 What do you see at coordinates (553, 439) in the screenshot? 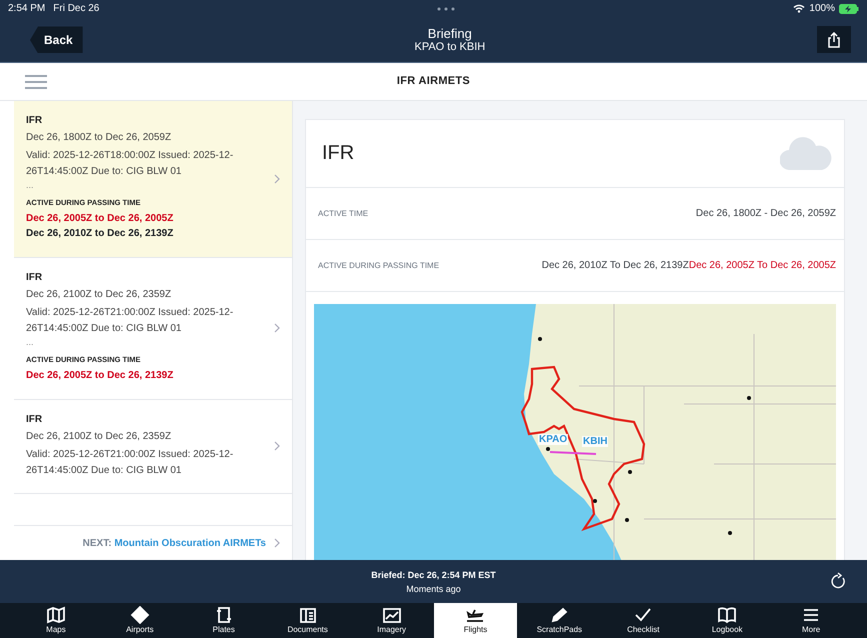
I see `waypoint-label: KPAO` at bounding box center [553, 439].